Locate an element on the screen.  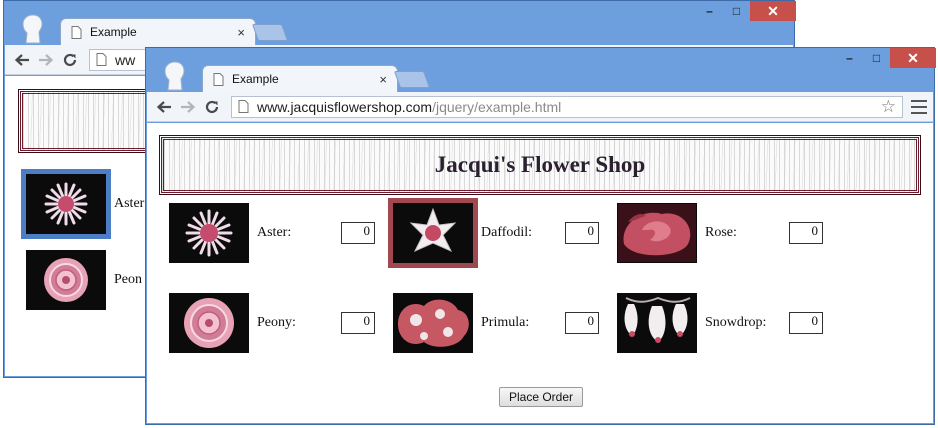
flower-row: Peony: 0 Primula: 0 Snowdrop: 0 is located at coordinates (509, 323).